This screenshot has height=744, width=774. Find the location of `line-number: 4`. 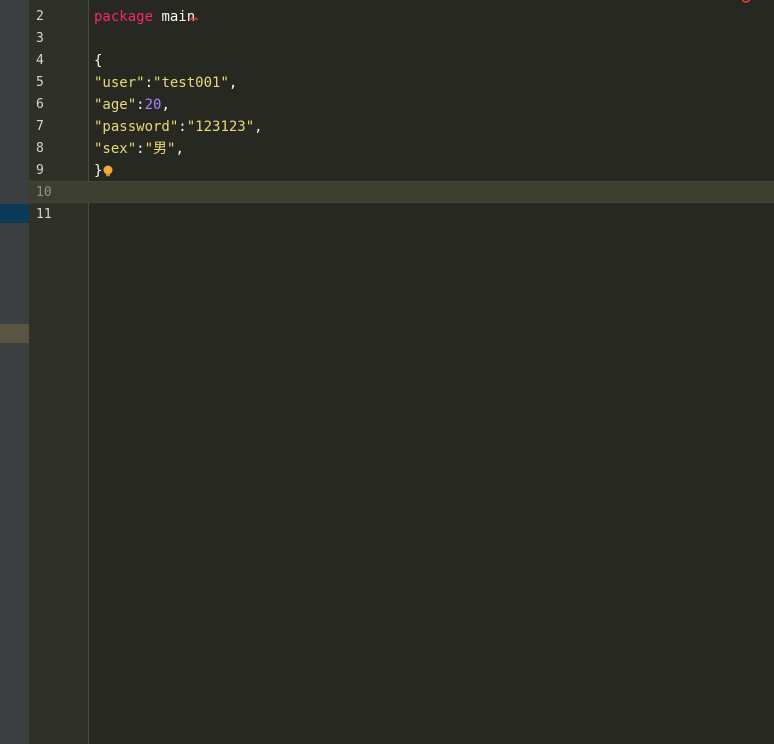

line-number: 4 is located at coordinates (40, 60).